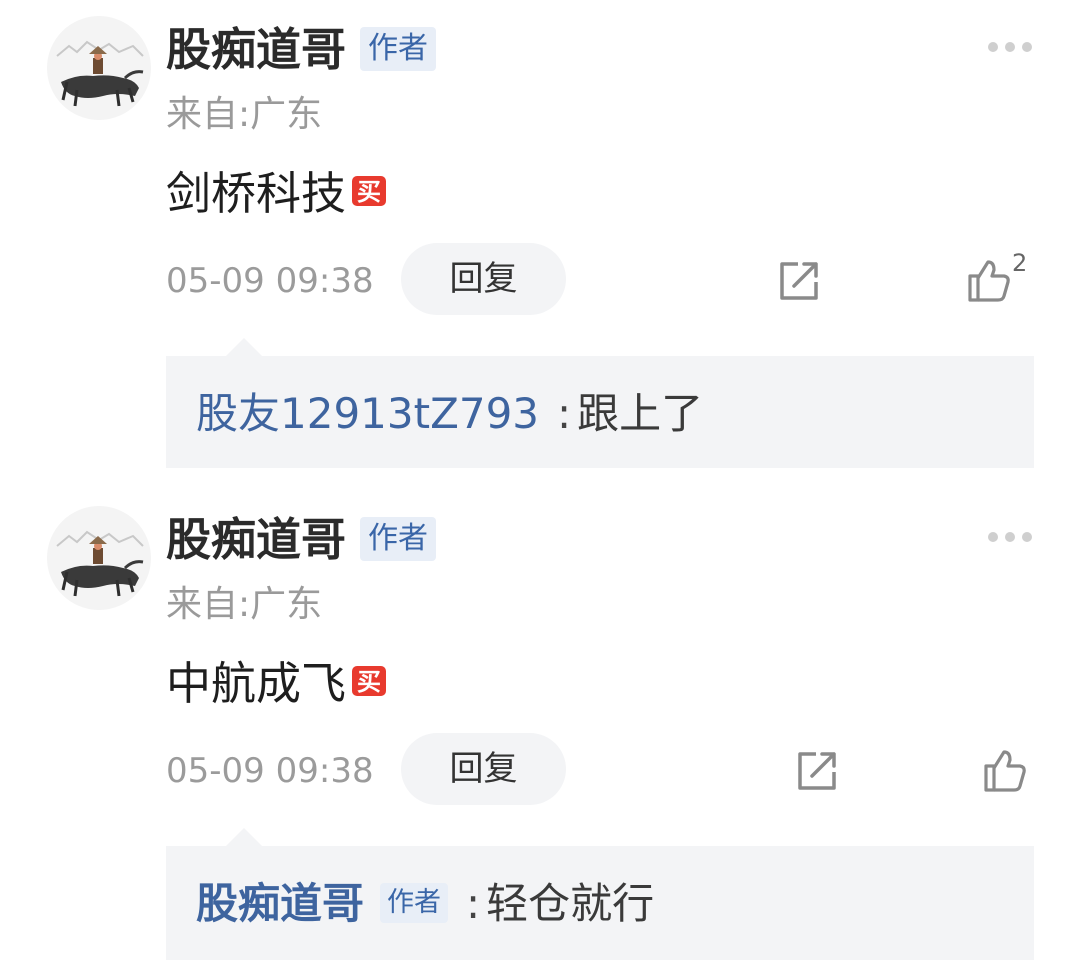  What do you see at coordinates (1020, 263) in the screenshot?
I see `like-count: 2` at bounding box center [1020, 263].